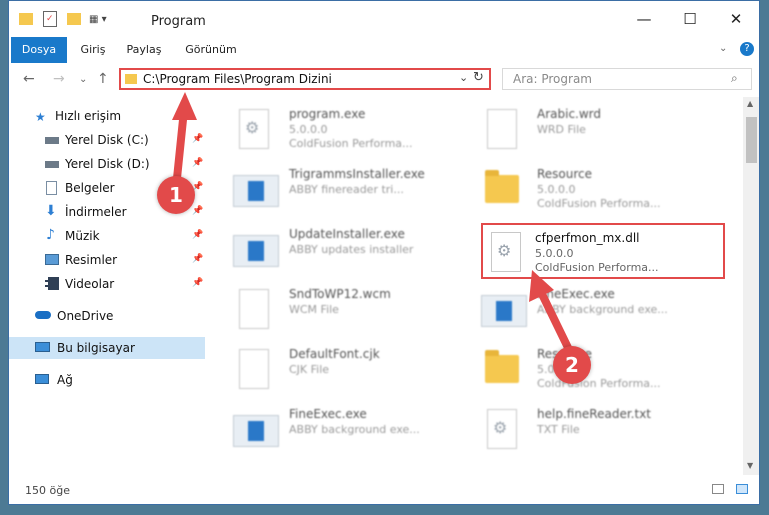 The image size is (769, 515). I want to click on step-1-badge: 1, so click(176, 195).